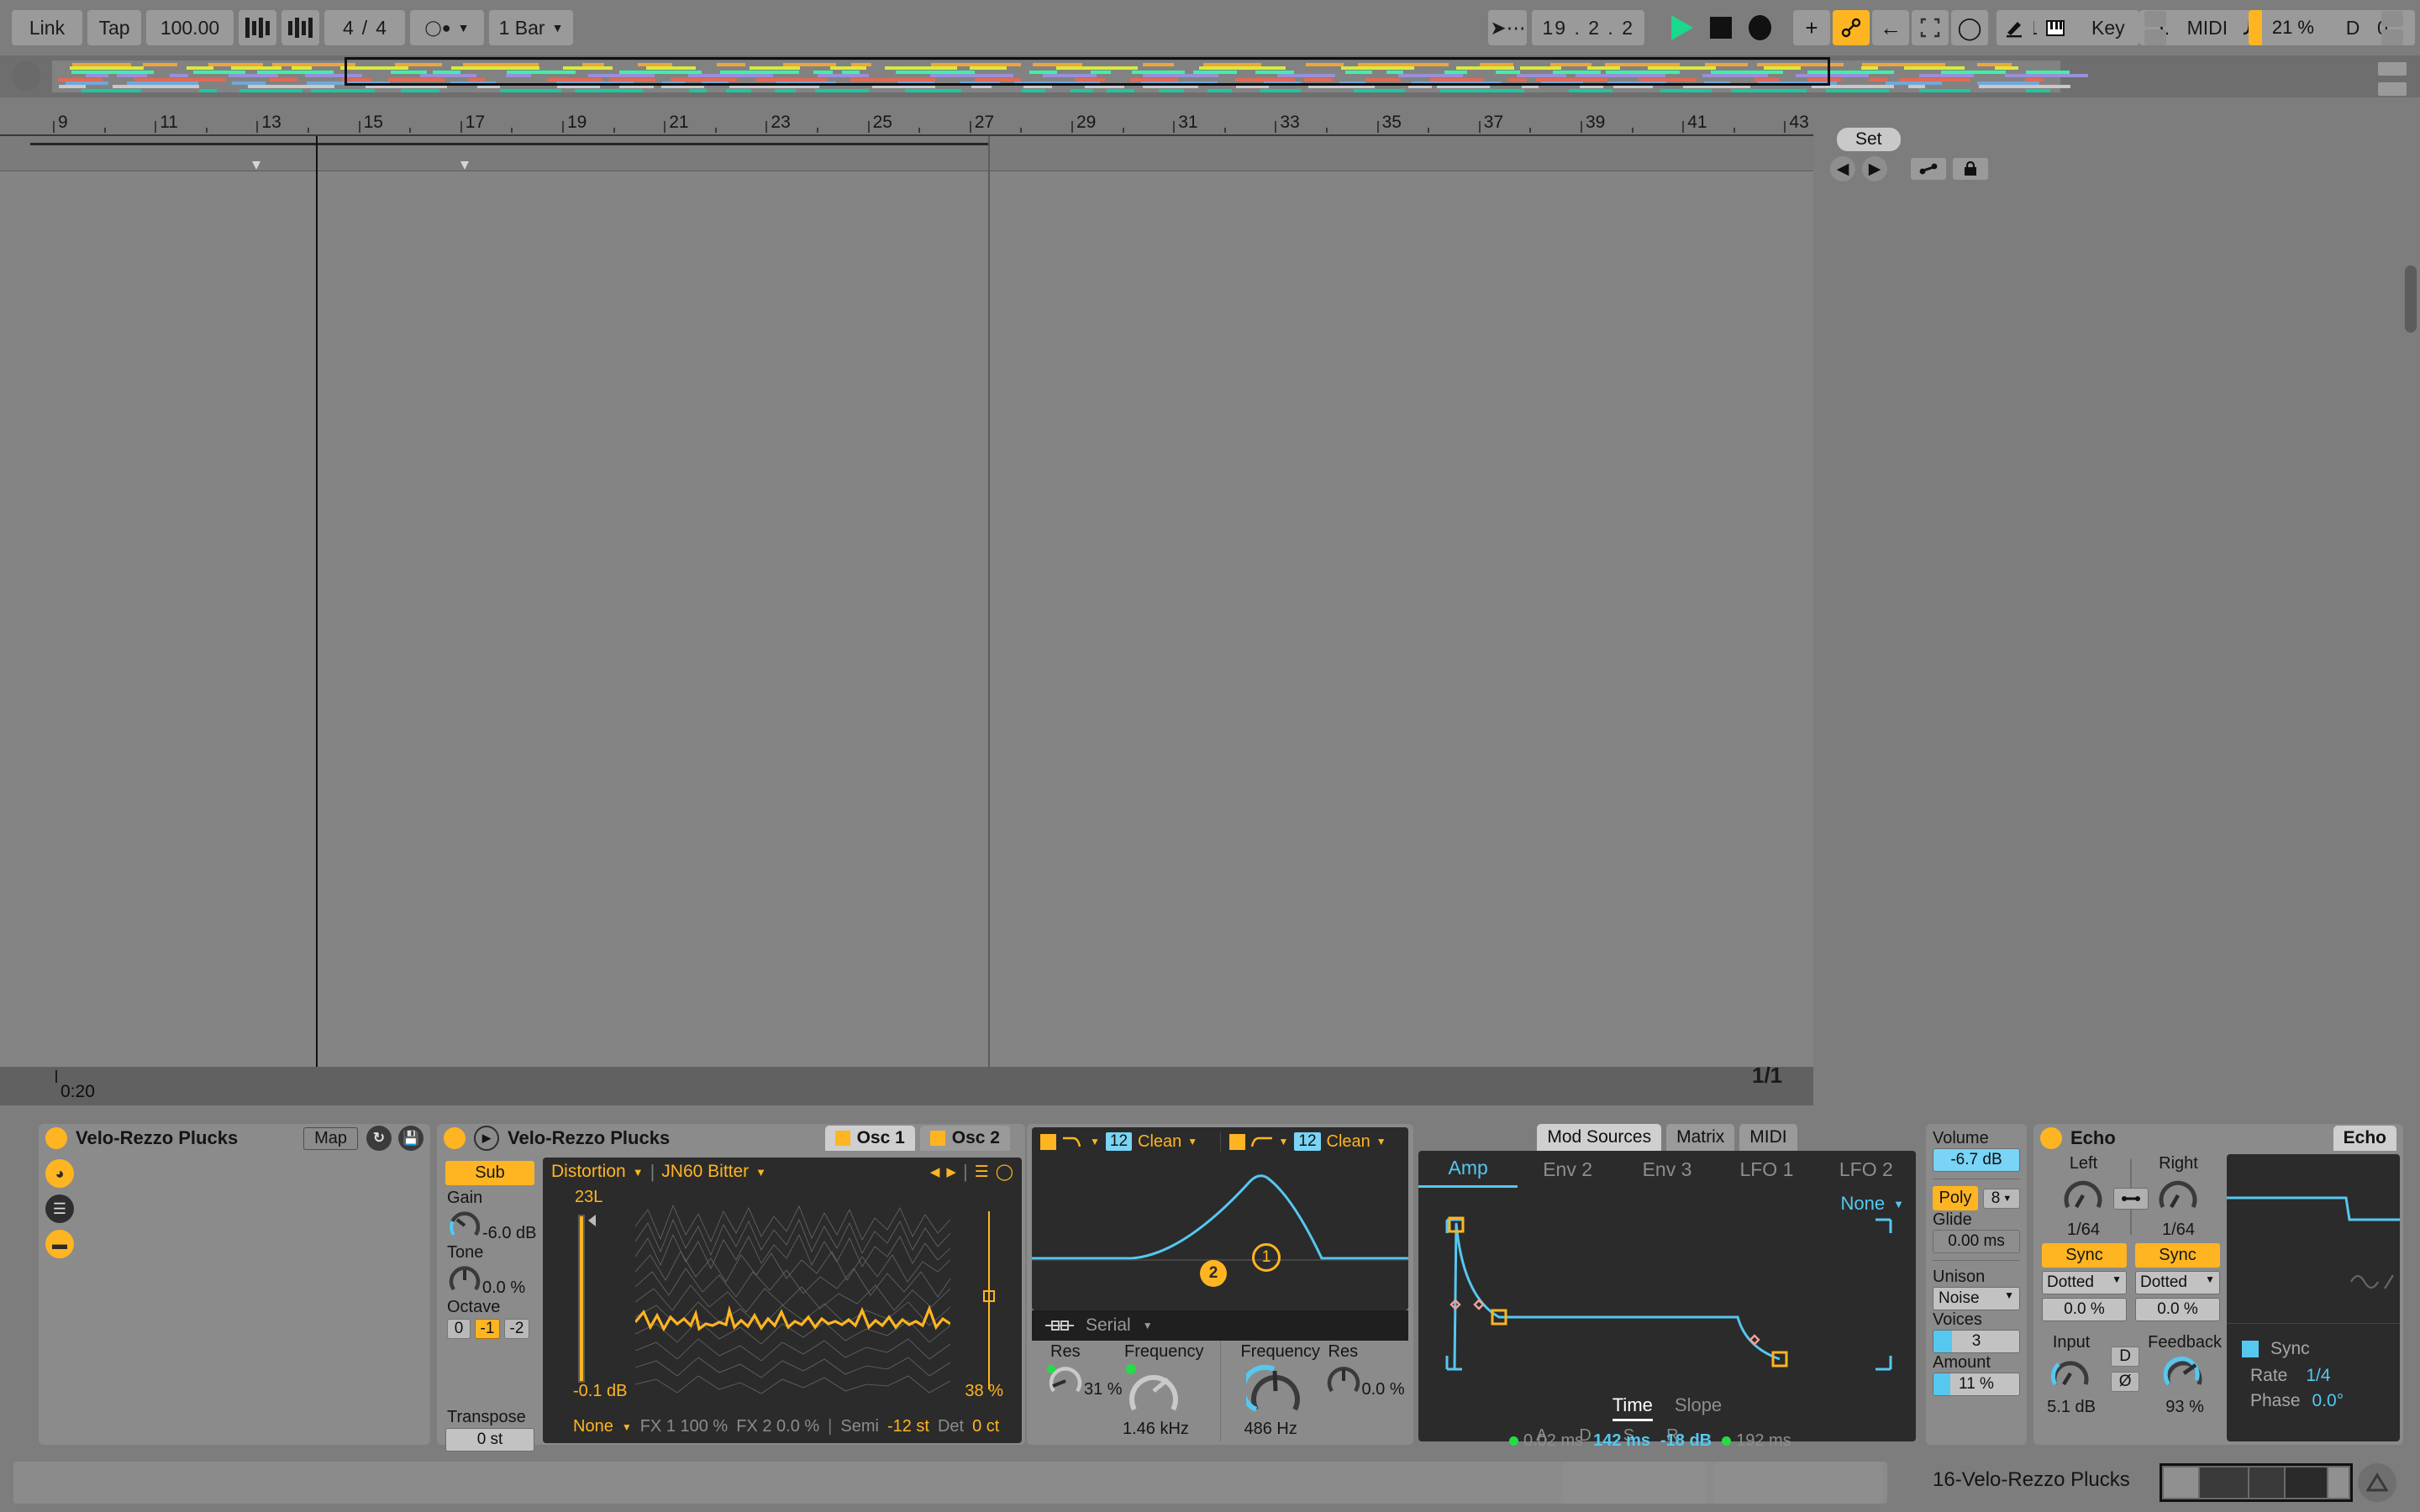 The height and width of the screenshot is (1512, 2420). Describe the element at coordinates (459, 1329) in the screenshot. I see `octave-0-button: 0` at that location.